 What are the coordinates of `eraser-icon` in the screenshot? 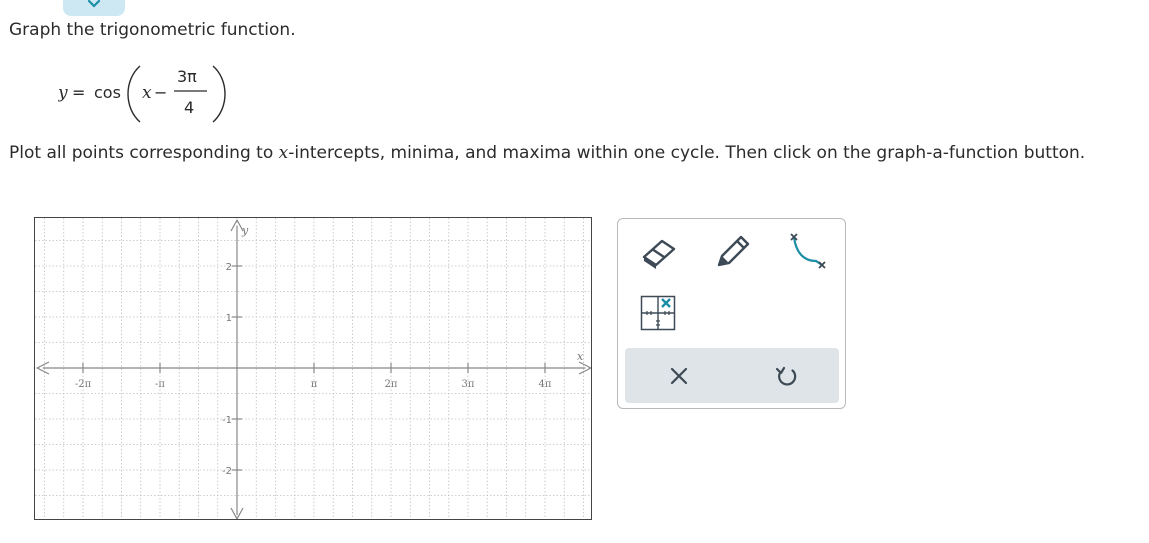 It's located at (659, 254).